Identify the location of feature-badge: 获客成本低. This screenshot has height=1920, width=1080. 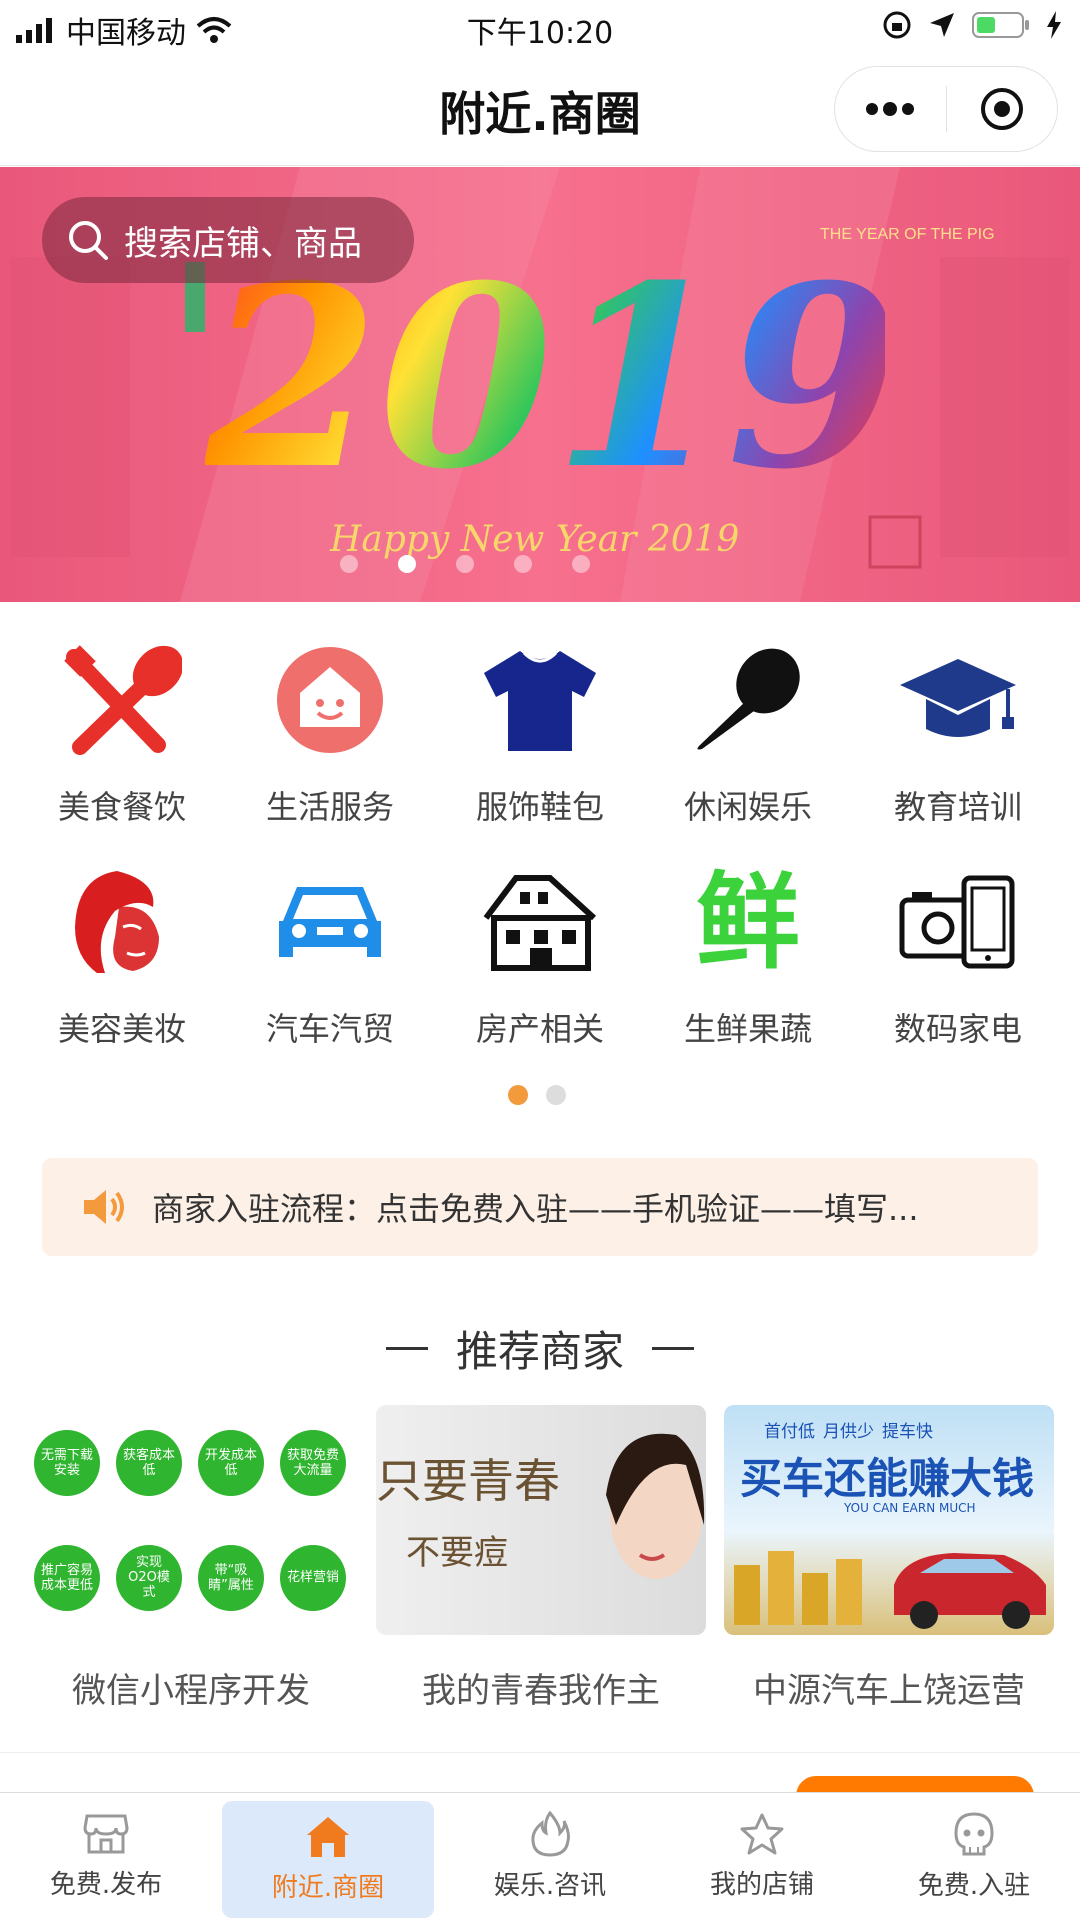
(149, 1462).